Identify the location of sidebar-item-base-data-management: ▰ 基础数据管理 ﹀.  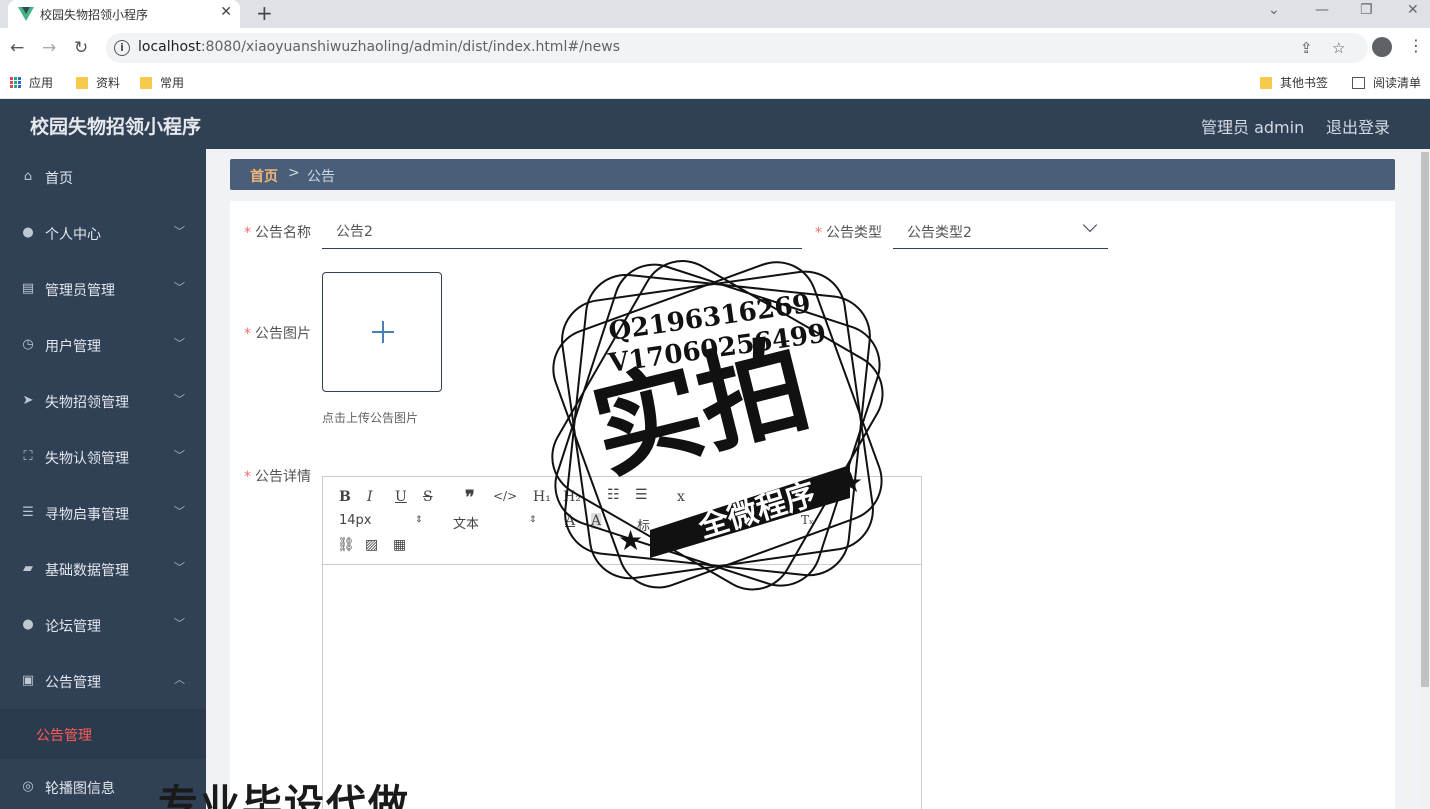
(103, 569).